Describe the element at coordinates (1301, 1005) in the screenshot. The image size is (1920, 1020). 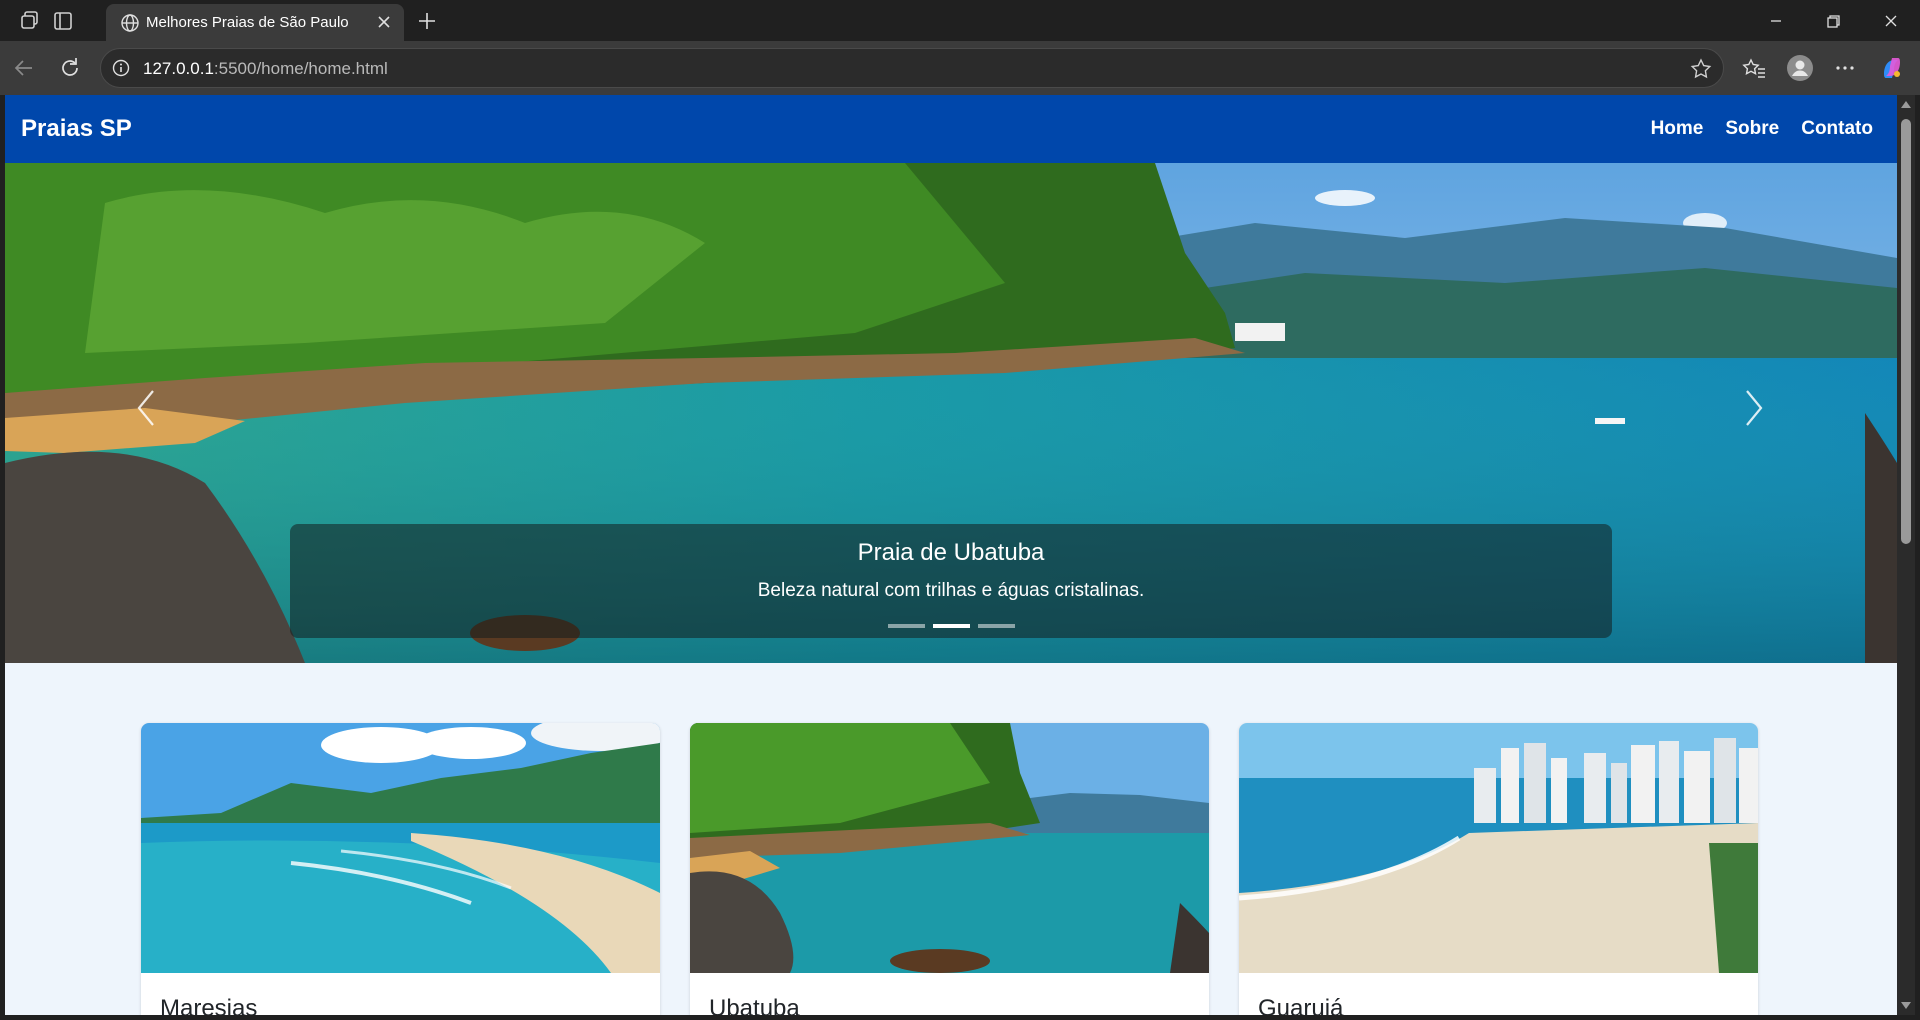
I see `card-title: Guarujá` at that location.